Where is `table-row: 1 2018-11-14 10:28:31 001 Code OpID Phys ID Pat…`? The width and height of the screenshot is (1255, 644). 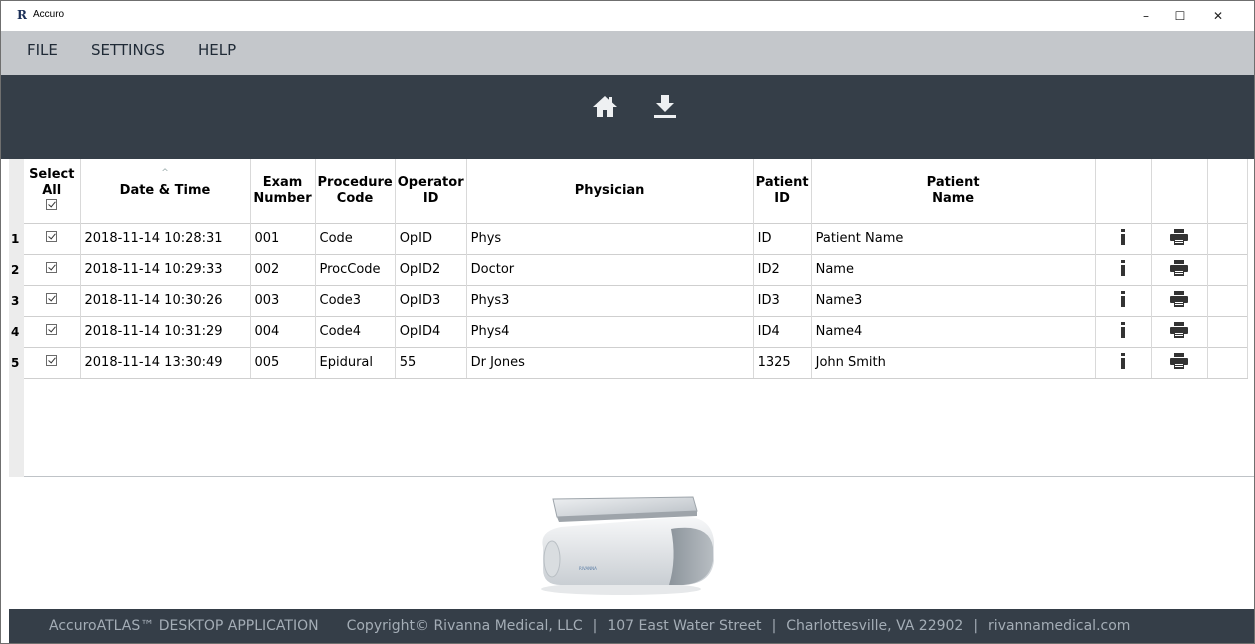 table-row: 1 2018-11-14 10:28:31 001 Code OpID Phys ID Pat… is located at coordinates (628, 238).